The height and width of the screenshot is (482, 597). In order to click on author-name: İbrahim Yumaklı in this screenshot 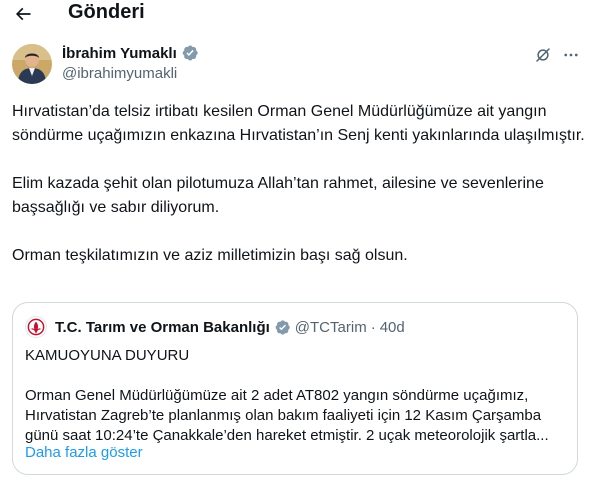, I will do `click(119, 53)`.